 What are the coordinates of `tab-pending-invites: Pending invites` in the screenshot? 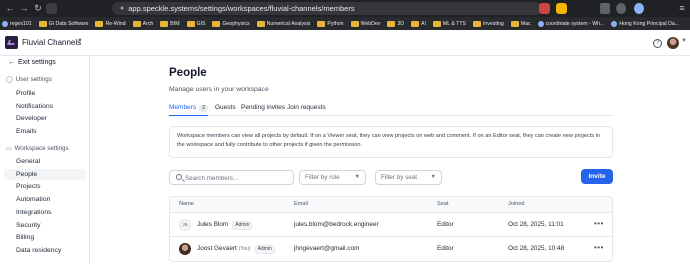 It's located at (263, 109).